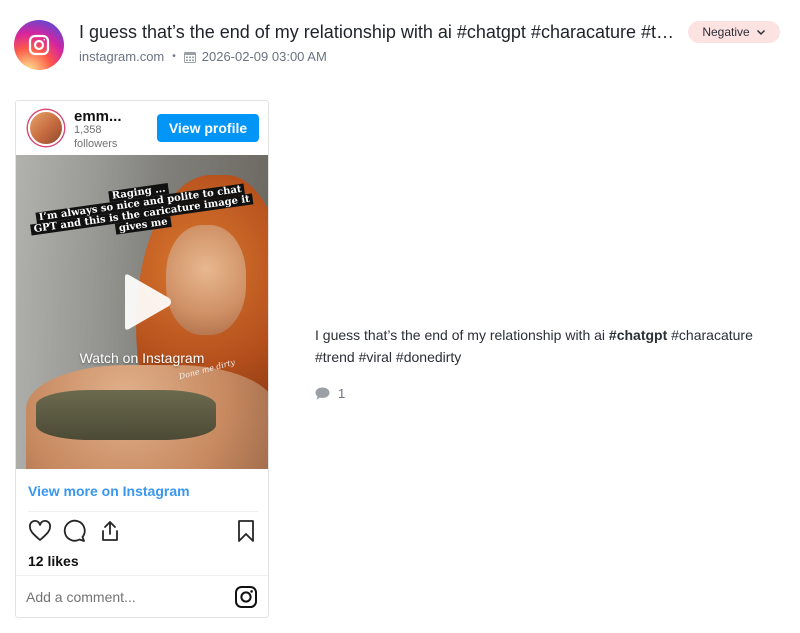  Describe the element at coordinates (143, 511) in the screenshot. I see `divider` at that location.